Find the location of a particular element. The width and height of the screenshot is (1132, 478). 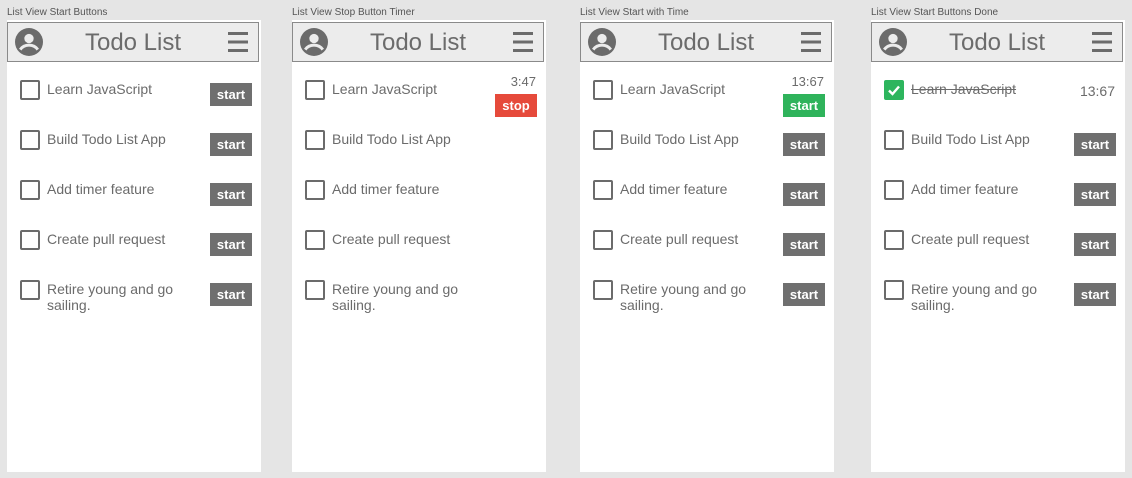

frame-label: List View Stop Button Timer is located at coordinates (353, 12).